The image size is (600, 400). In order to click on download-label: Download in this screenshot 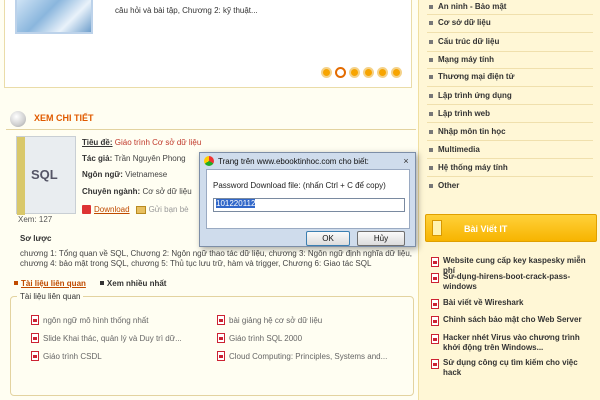, I will do `click(112, 209)`.